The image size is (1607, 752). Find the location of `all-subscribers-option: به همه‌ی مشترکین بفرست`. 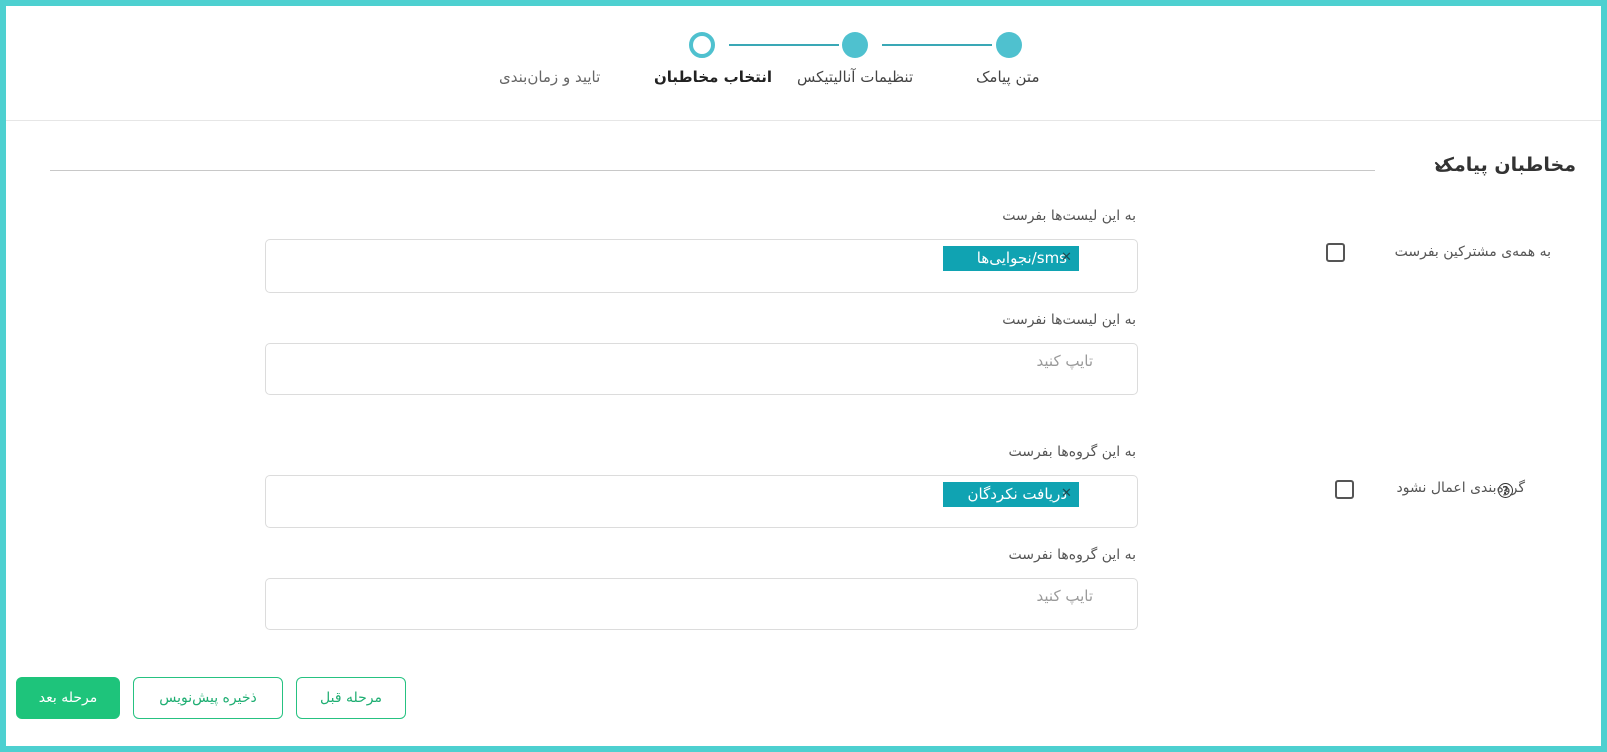

all-subscribers-option: به همه‌ی مشترکین بفرست is located at coordinates (1473, 252).